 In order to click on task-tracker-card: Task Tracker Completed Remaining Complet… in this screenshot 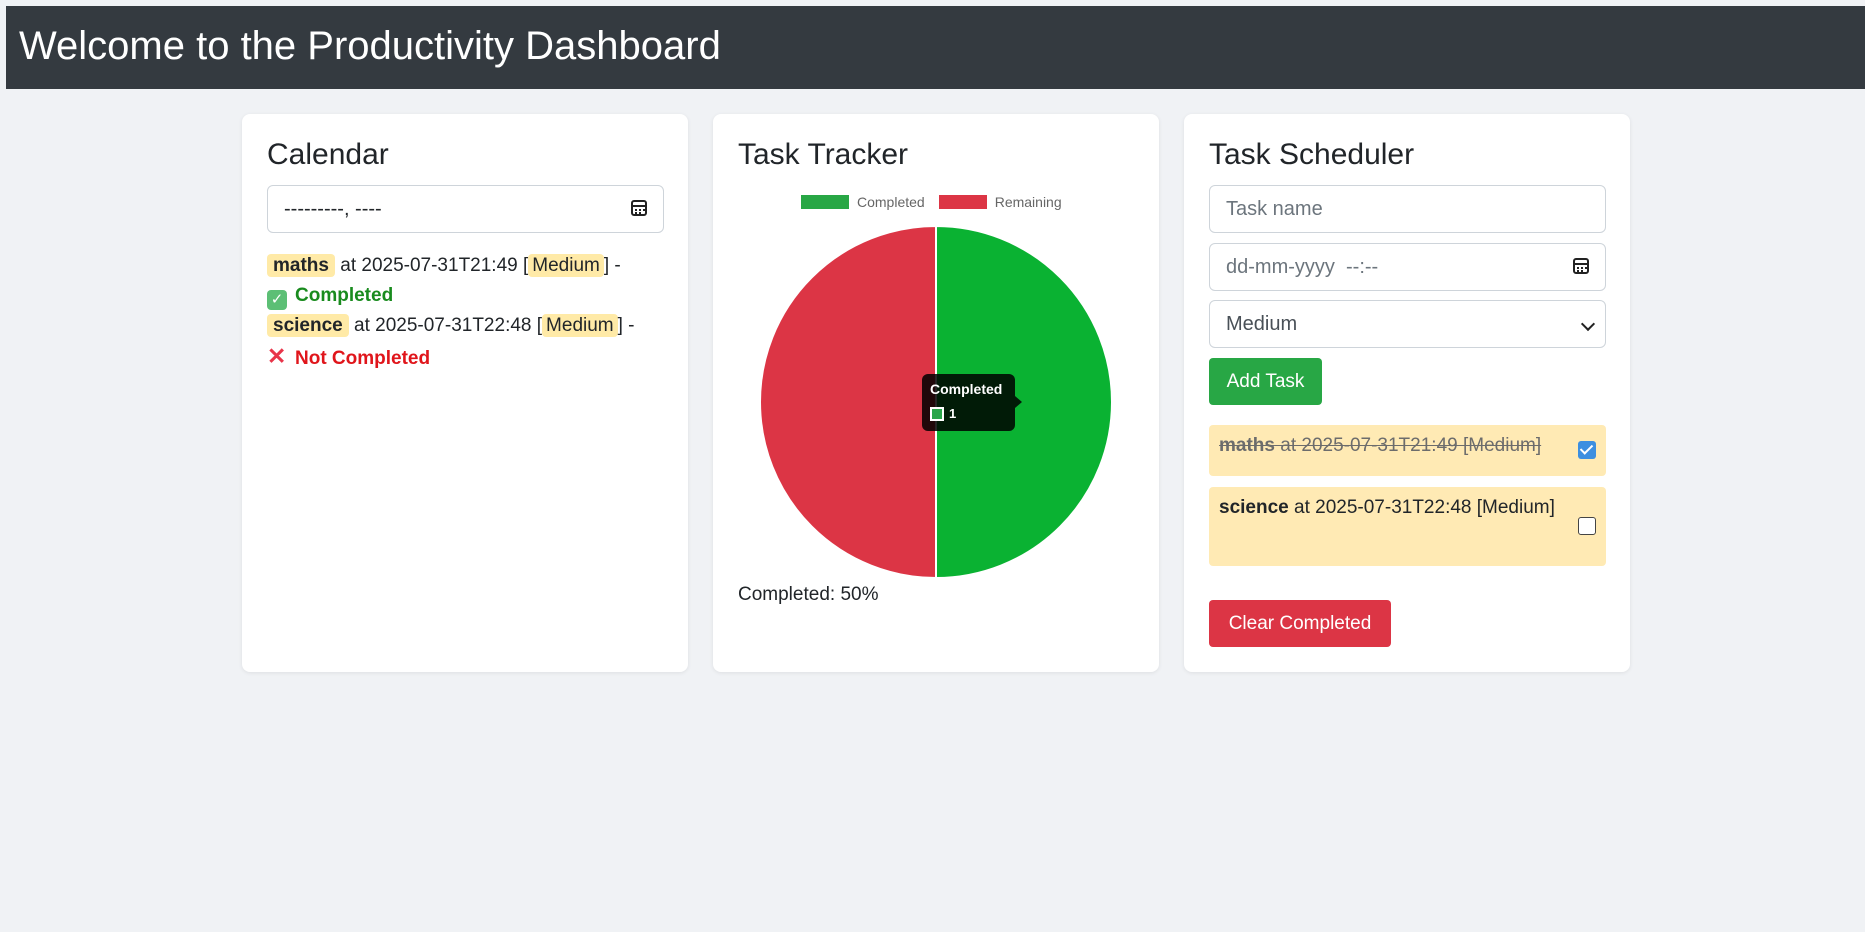, I will do `click(936, 393)`.